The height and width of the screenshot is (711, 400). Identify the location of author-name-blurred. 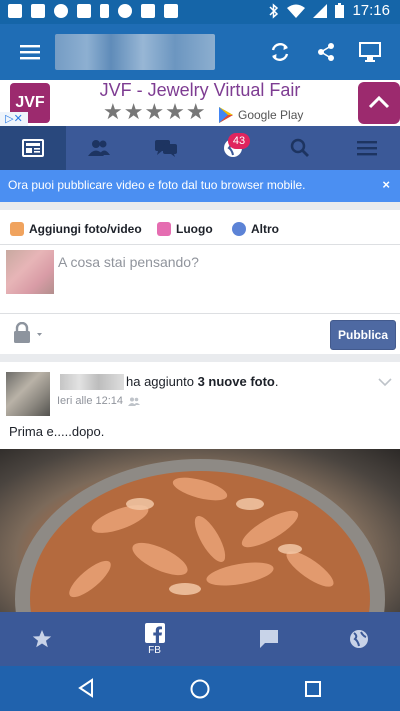
(92, 382).